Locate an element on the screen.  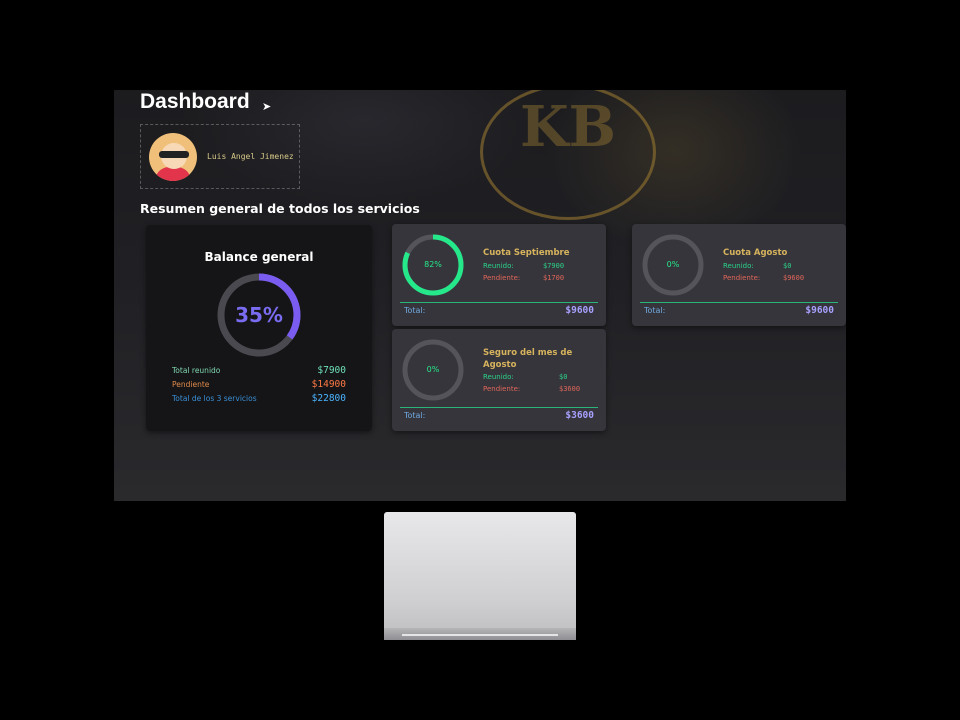
background-emblem-letters: KB is located at coordinates (567, 127).